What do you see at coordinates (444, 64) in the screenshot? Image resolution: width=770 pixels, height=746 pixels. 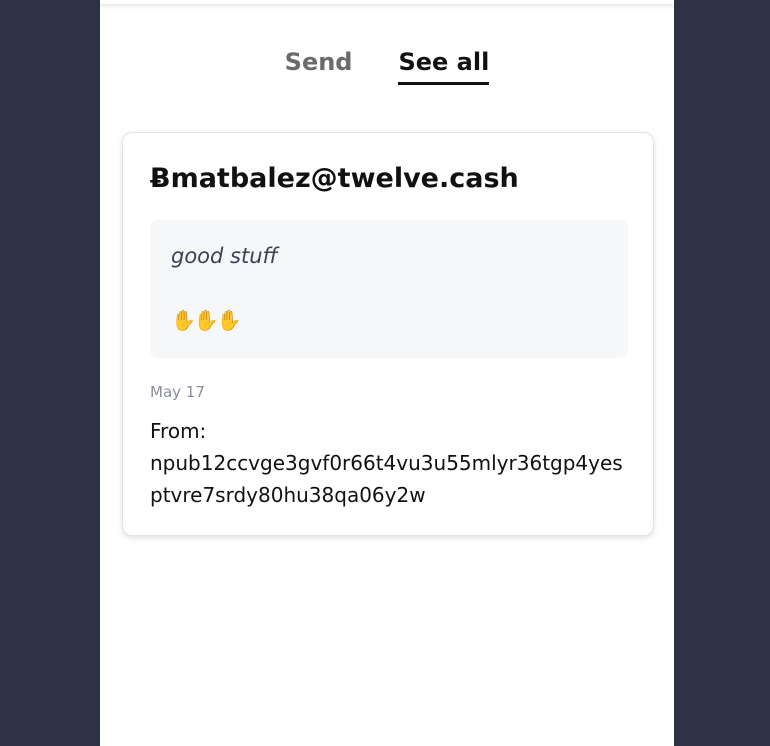 I see `tab-see-all: See all` at bounding box center [444, 64].